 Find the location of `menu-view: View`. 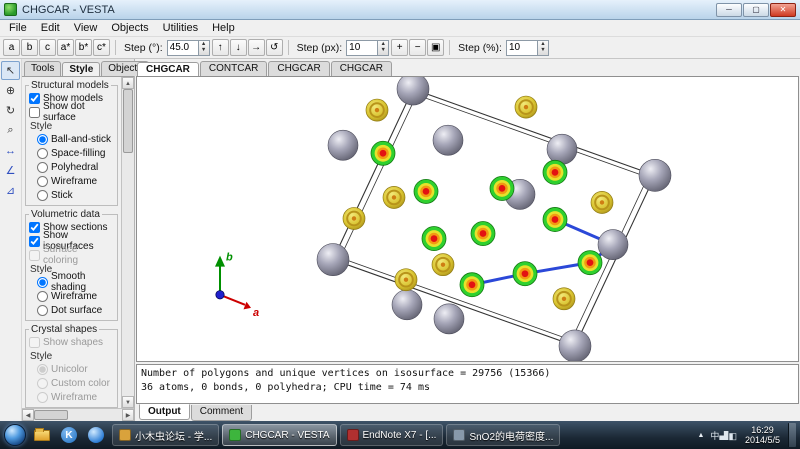

menu-view: View is located at coordinates (86, 28).